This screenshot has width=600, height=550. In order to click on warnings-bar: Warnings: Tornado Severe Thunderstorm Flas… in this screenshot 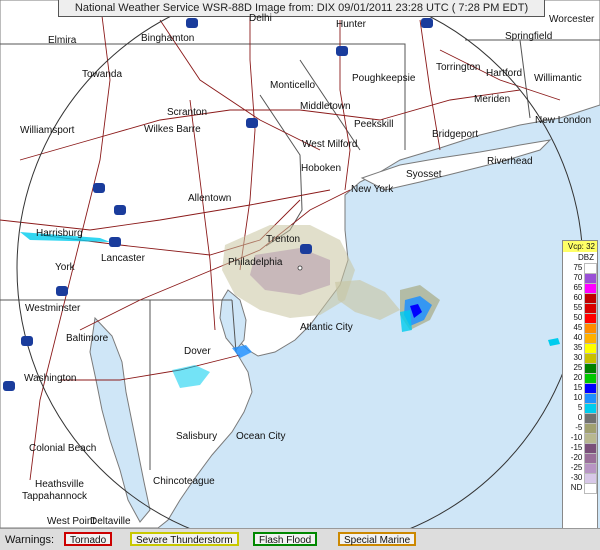, I will do `click(300, 539)`.